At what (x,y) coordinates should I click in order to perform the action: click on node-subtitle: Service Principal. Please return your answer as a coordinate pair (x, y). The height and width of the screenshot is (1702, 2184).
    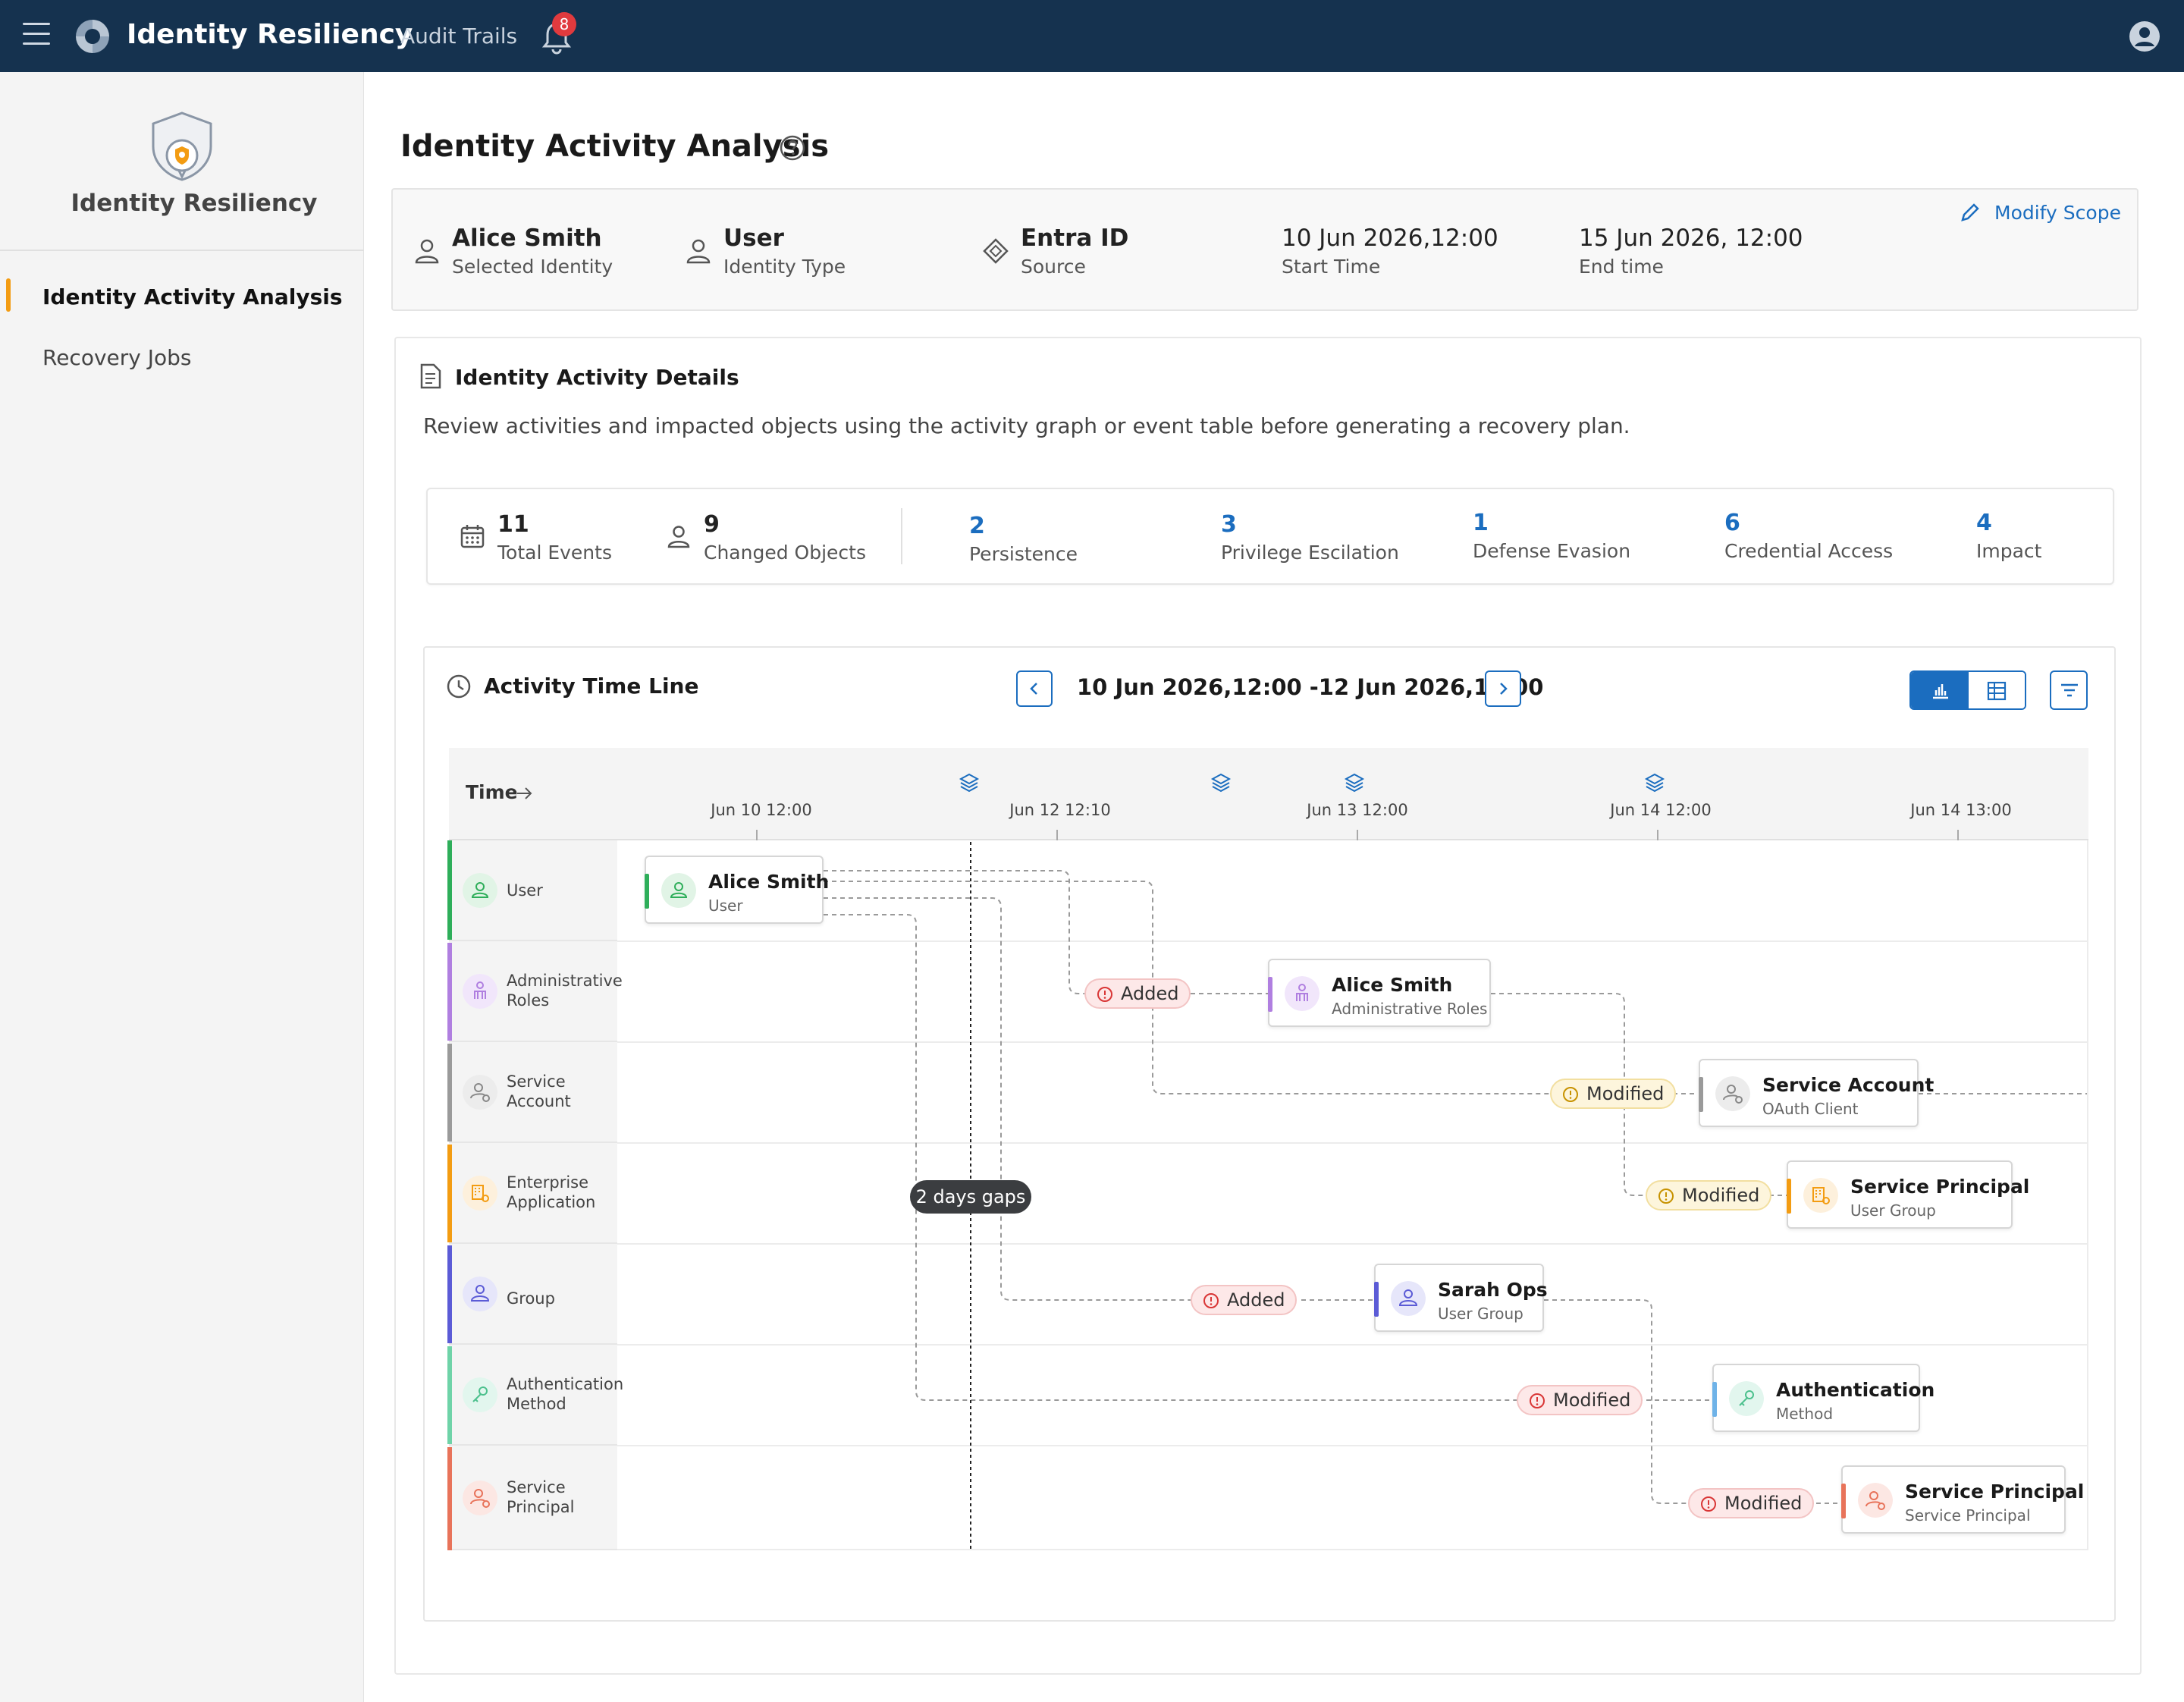
    Looking at the image, I should click on (1968, 1515).